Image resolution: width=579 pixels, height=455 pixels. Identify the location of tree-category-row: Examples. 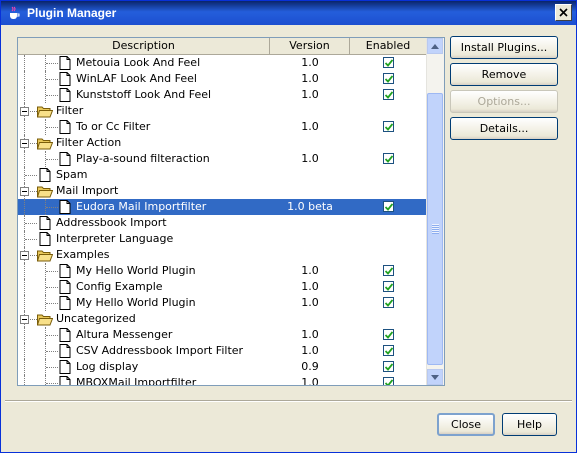
(223, 255).